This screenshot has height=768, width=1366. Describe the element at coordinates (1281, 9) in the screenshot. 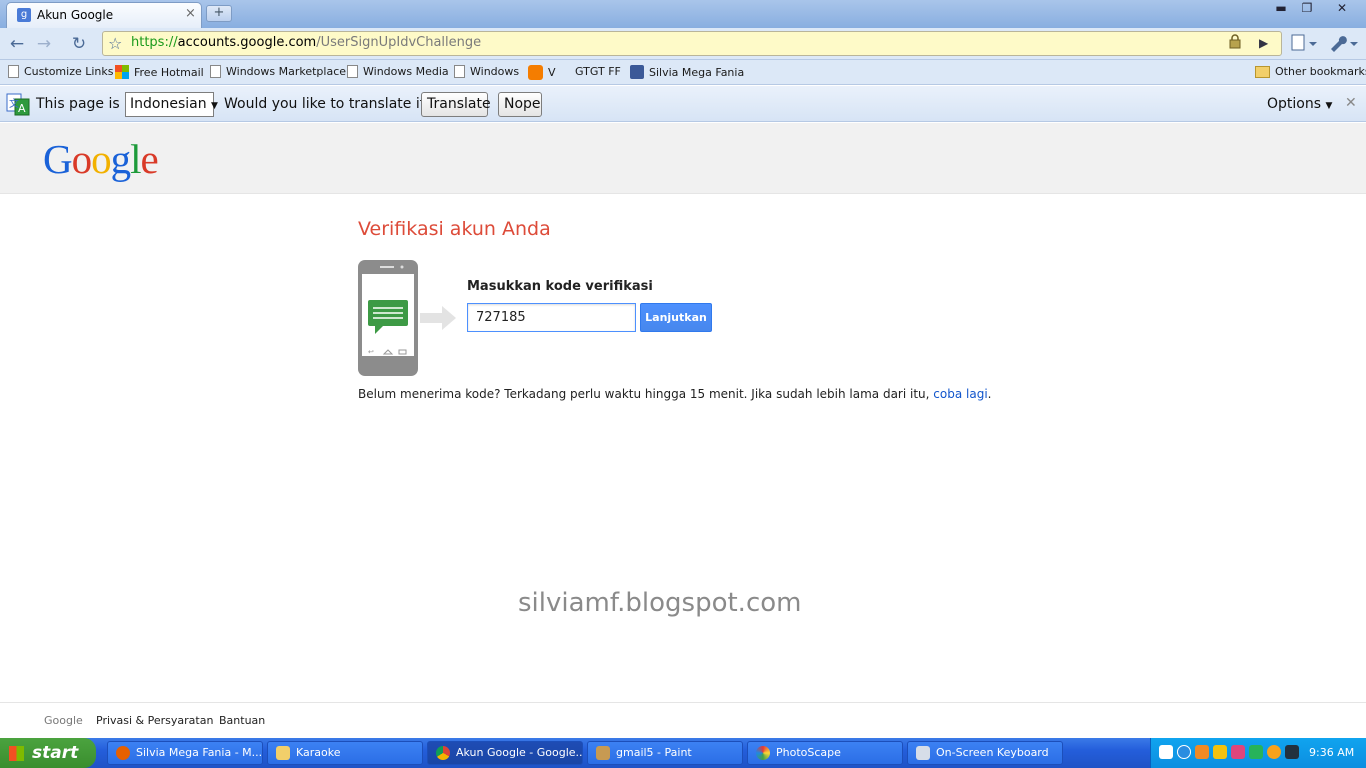

I see `minimize-button: ▬` at that location.